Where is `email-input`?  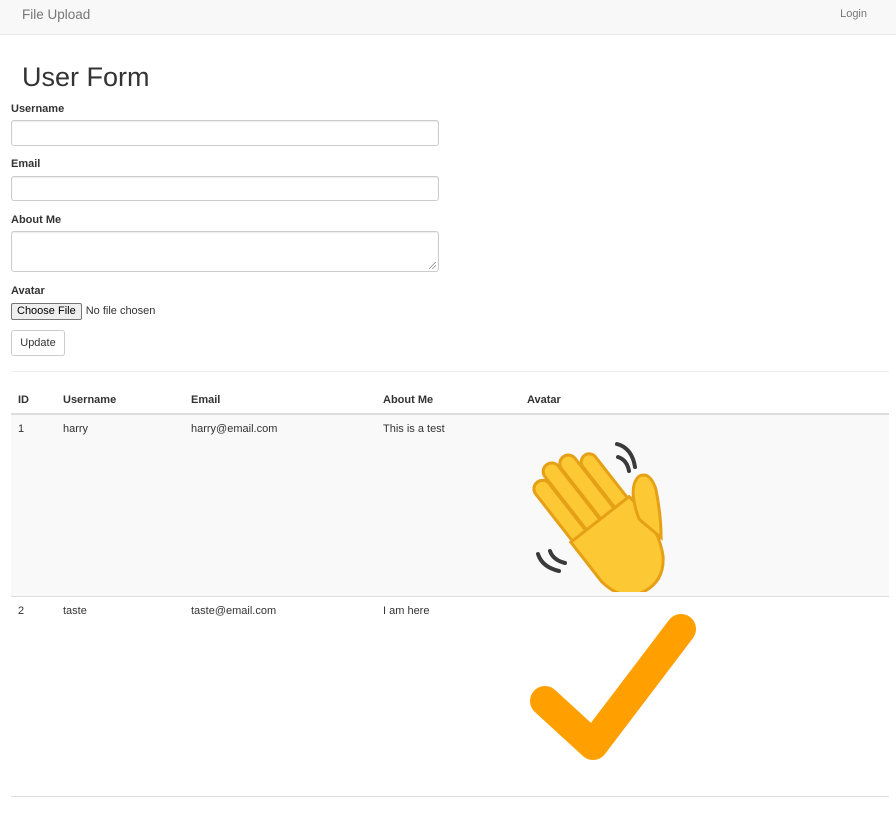 email-input is located at coordinates (225, 188).